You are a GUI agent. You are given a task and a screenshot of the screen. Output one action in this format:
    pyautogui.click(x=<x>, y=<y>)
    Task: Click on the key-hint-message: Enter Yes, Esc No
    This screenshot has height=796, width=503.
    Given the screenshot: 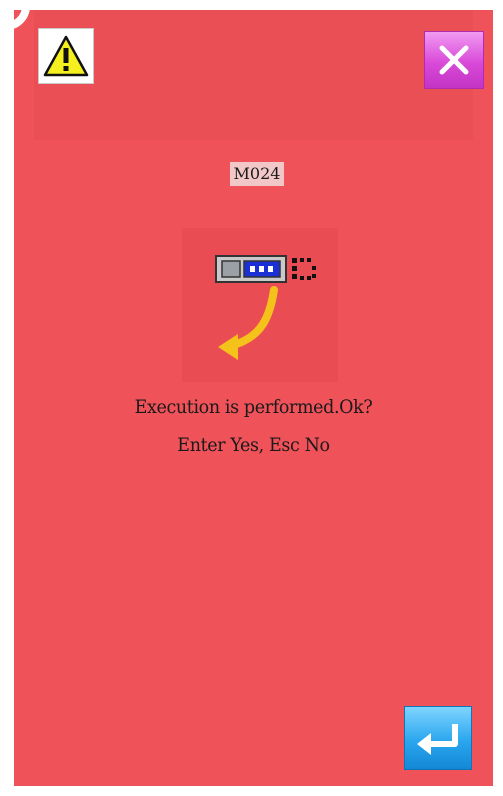 What is the action you would take?
    pyautogui.click(x=253, y=445)
    